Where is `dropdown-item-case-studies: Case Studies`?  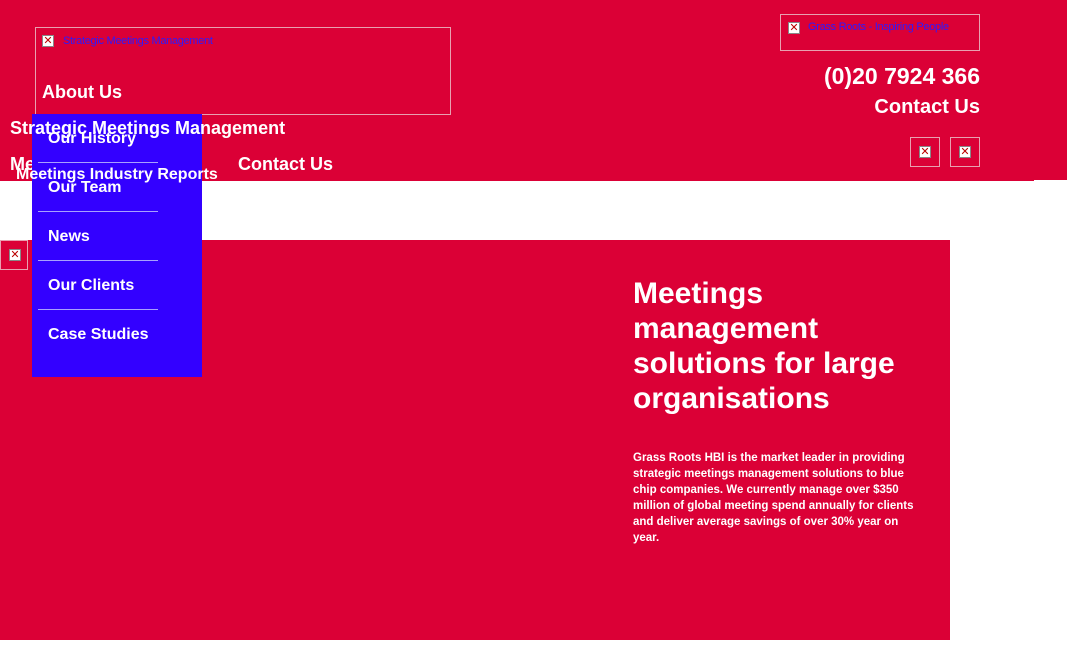 dropdown-item-case-studies: Case Studies is located at coordinates (98, 335).